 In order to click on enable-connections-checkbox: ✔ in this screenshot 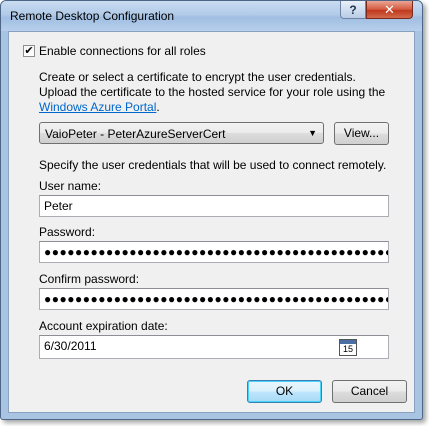, I will do `click(29, 51)`.